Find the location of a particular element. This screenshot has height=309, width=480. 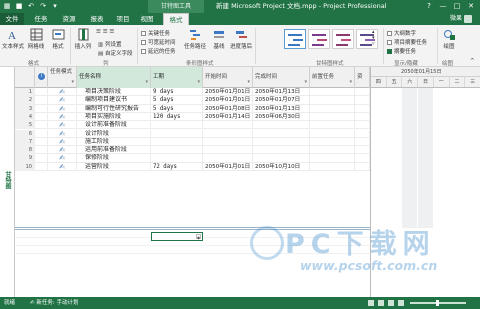

user-name: 微果 is located at coordinates (456, 19).